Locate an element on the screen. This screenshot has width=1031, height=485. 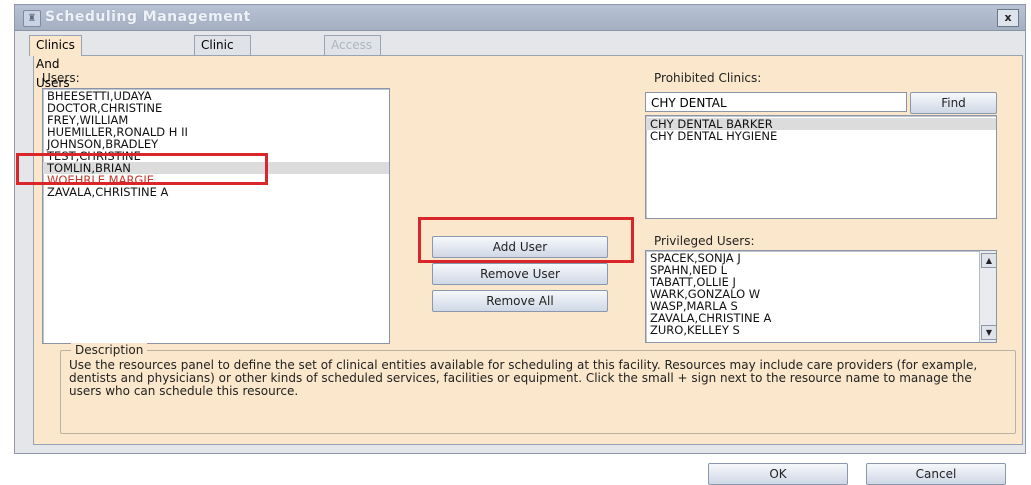
cancel-button: Cancel is located at coordinates (936, 474).